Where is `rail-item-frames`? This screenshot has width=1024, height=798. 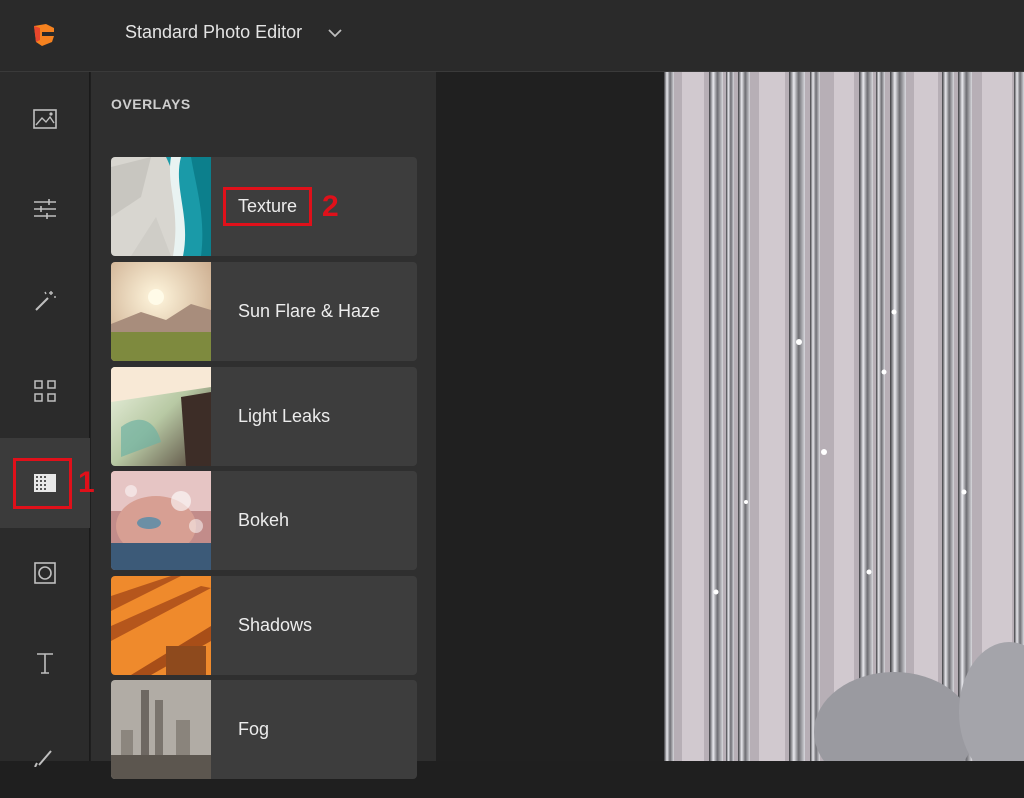
rail-item-frames is located at coordinates (45, 573).